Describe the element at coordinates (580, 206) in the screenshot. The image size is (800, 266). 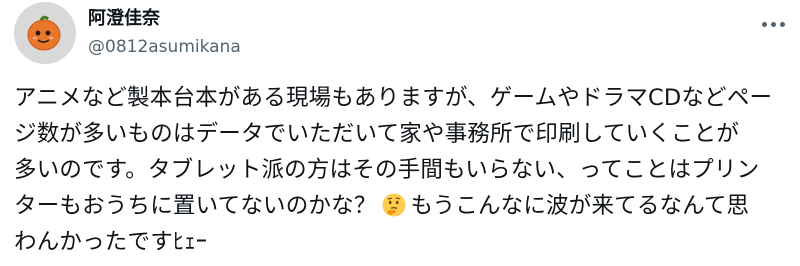
I see `tweet-line-segment: もうこんなに波が来てるなんて思` at that location.